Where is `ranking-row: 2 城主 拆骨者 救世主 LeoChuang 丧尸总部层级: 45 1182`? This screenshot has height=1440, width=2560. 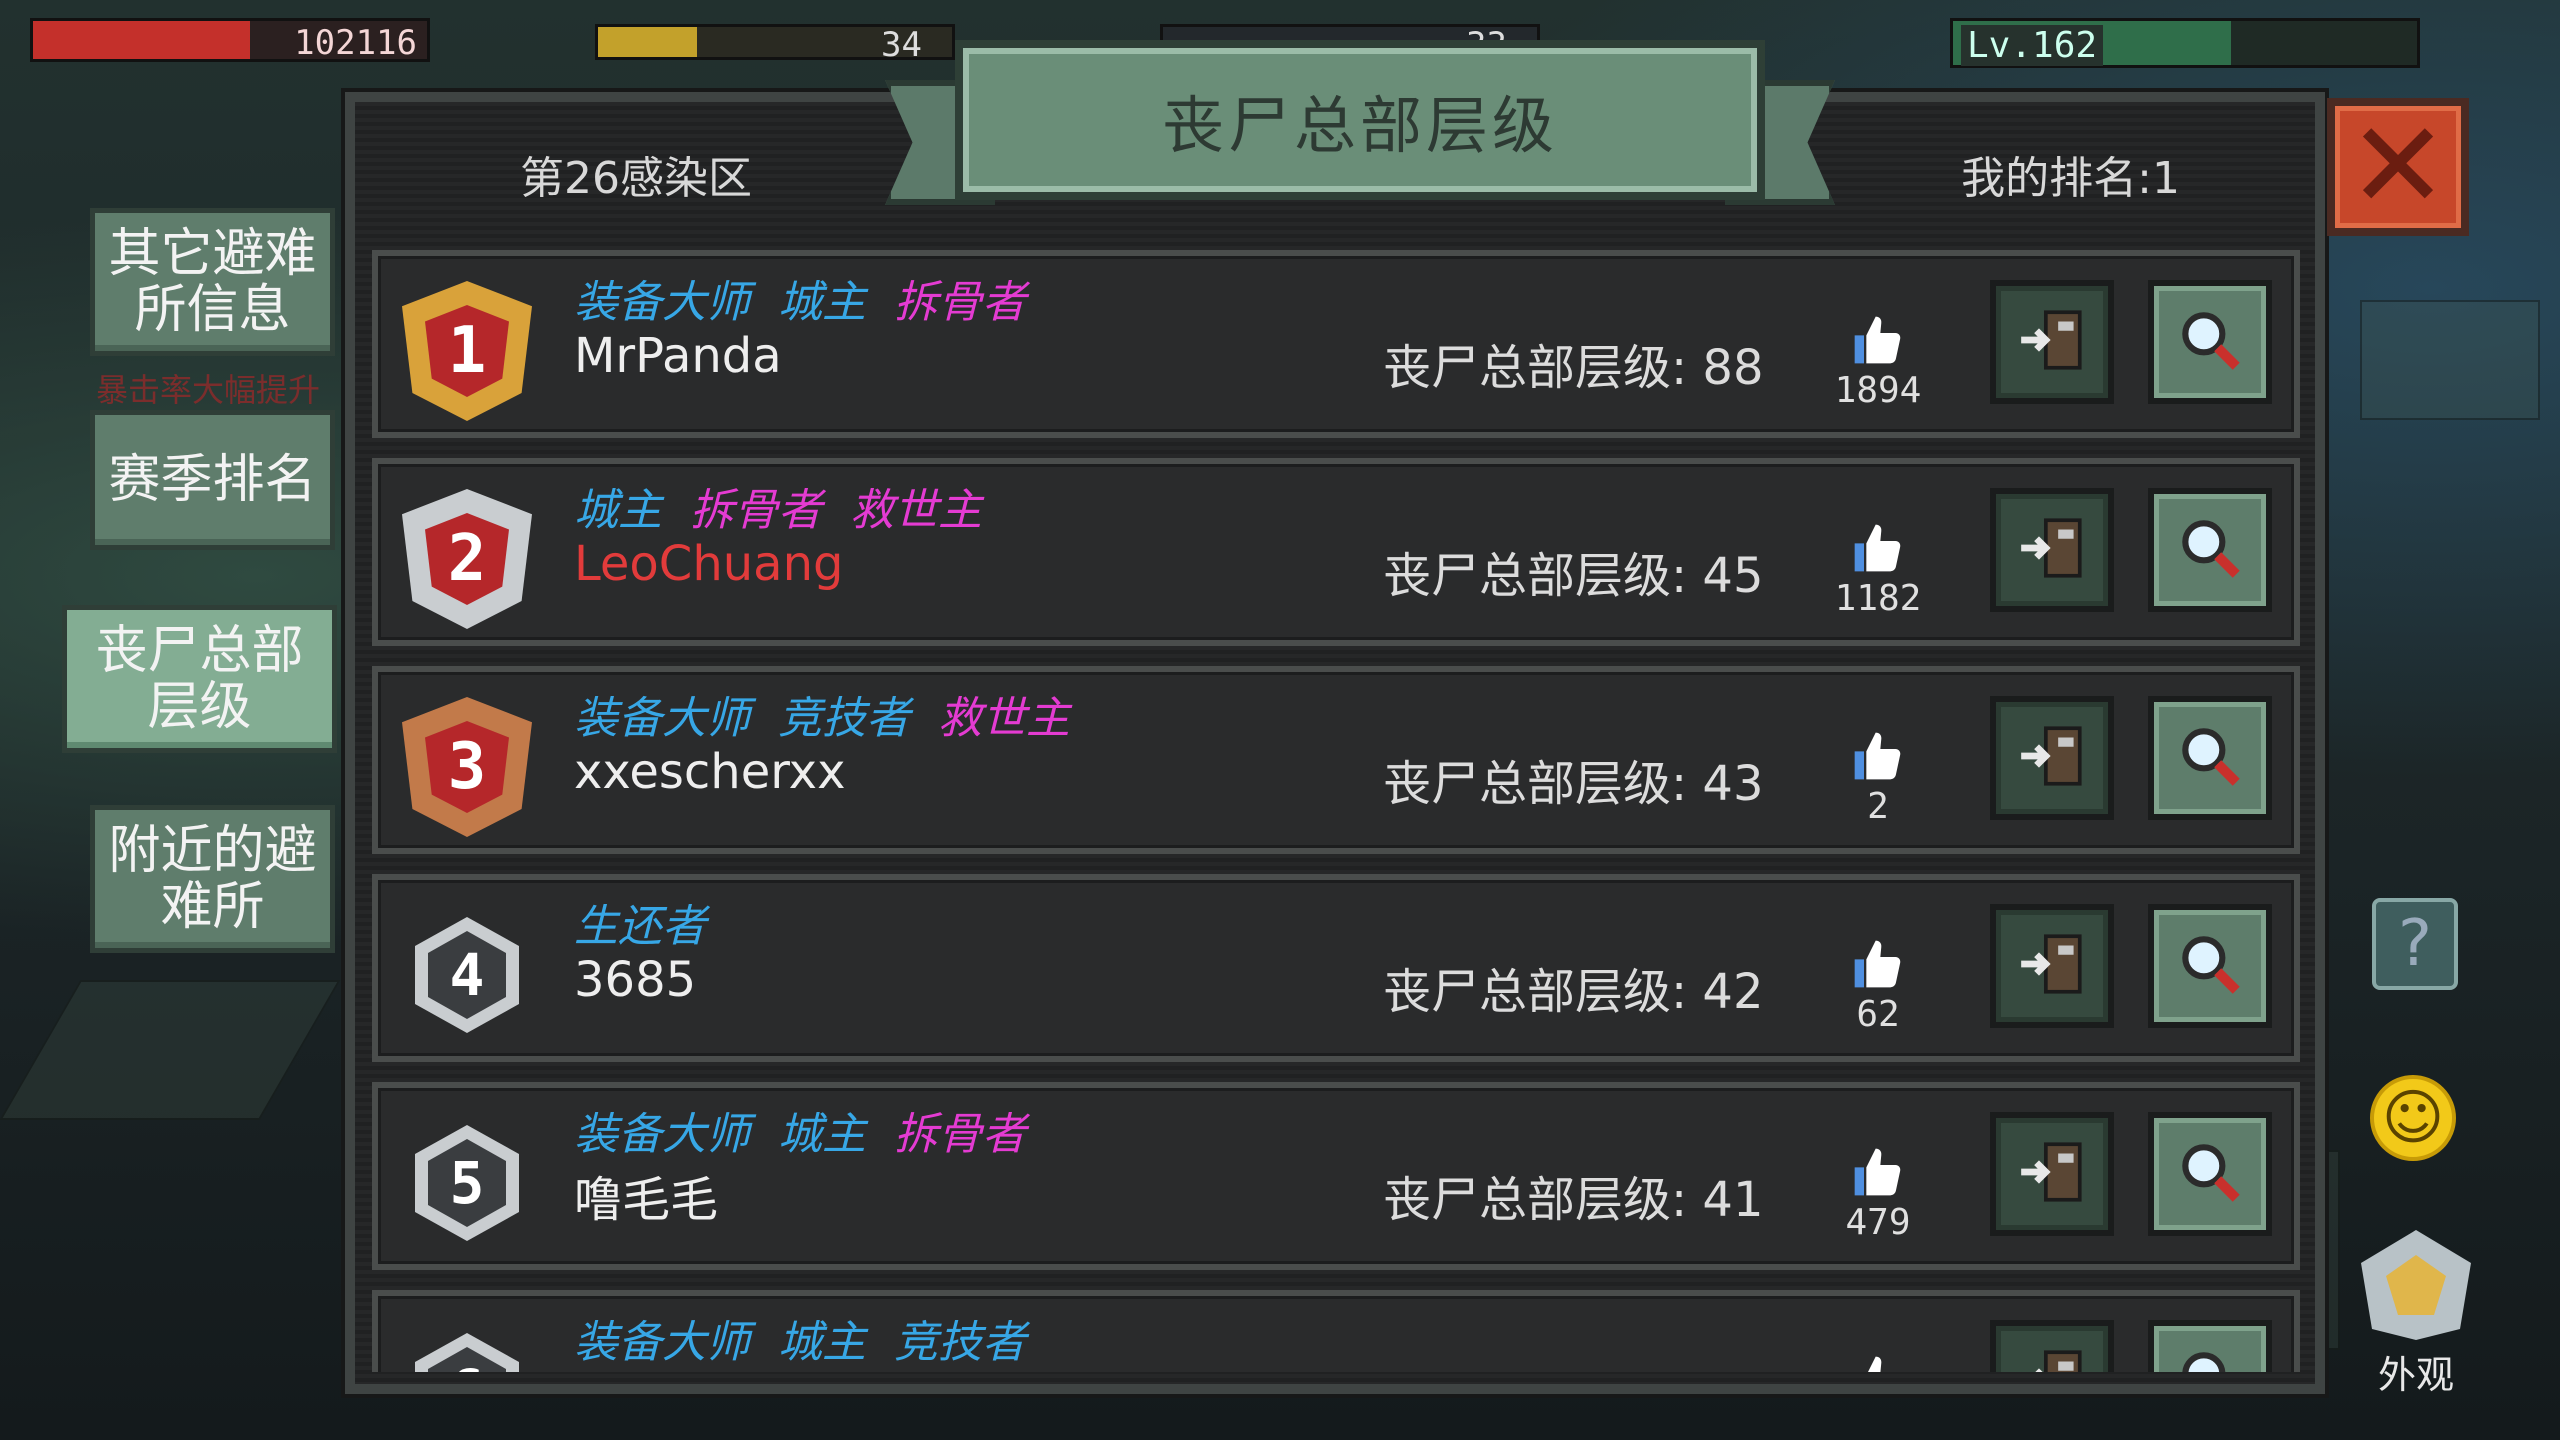 ranking-row: 2 城主 拆骨者 救世主 LeoChuang 丧尸总部层级: 45 1182 is located at coordinates (1336, 552).